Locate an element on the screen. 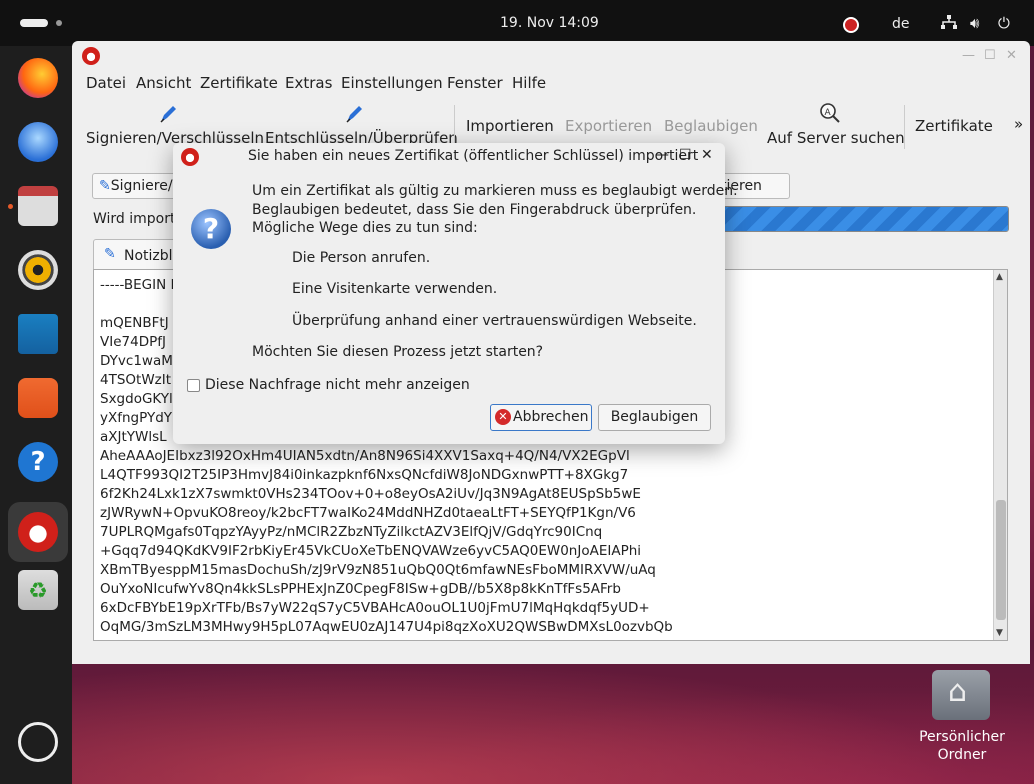 The image size is (1034, 784). menu-hilfe: Hilfe is located at coordinates (529, 83).